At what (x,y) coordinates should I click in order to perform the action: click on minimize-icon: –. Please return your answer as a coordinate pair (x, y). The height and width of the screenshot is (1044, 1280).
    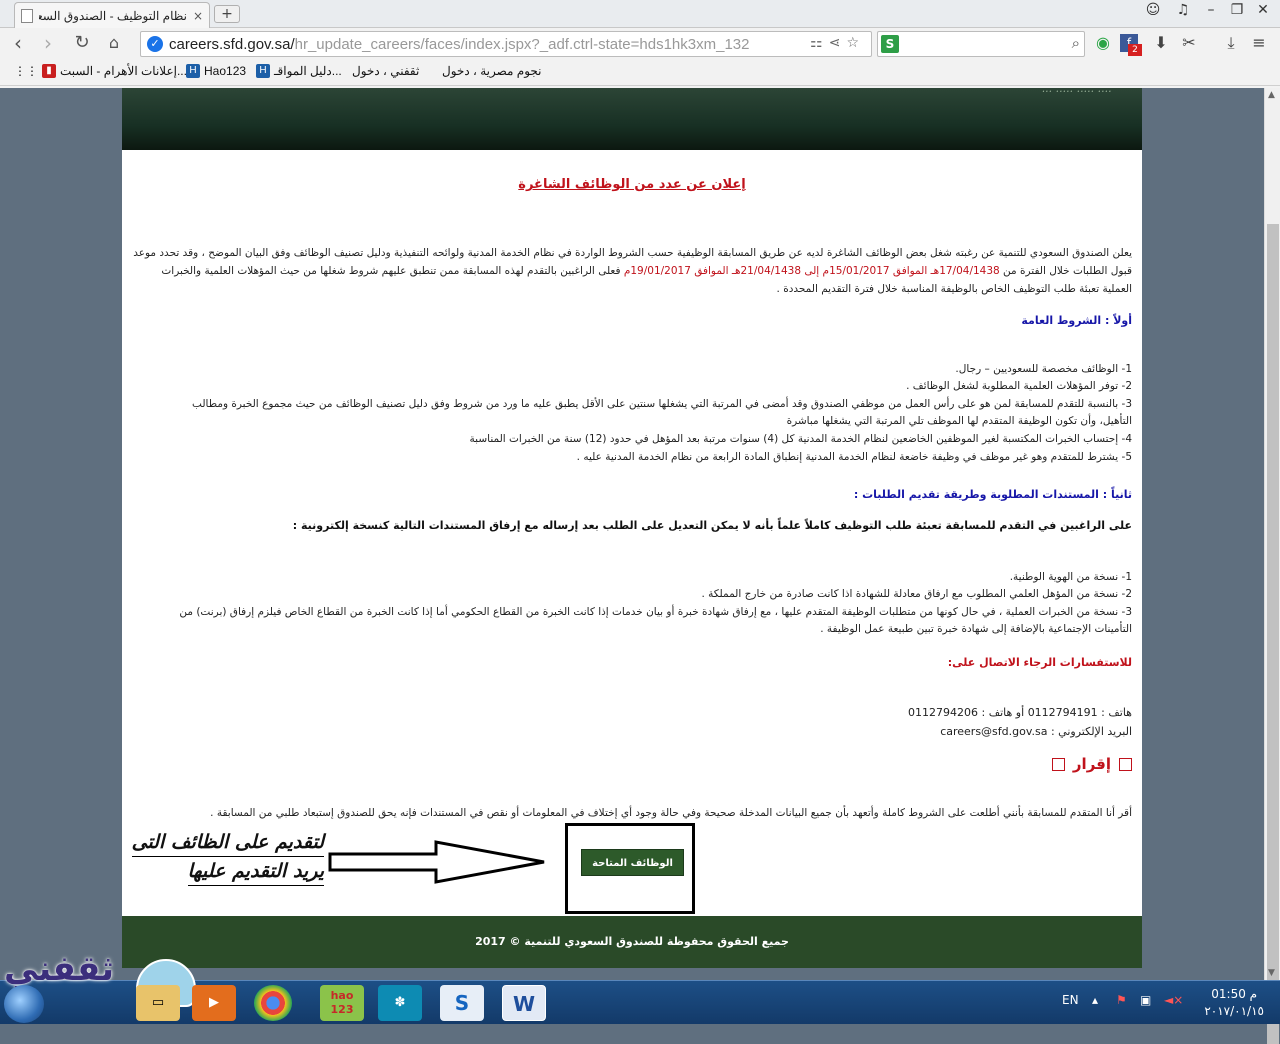
    Looking at the image, I should click on (1211, 10).